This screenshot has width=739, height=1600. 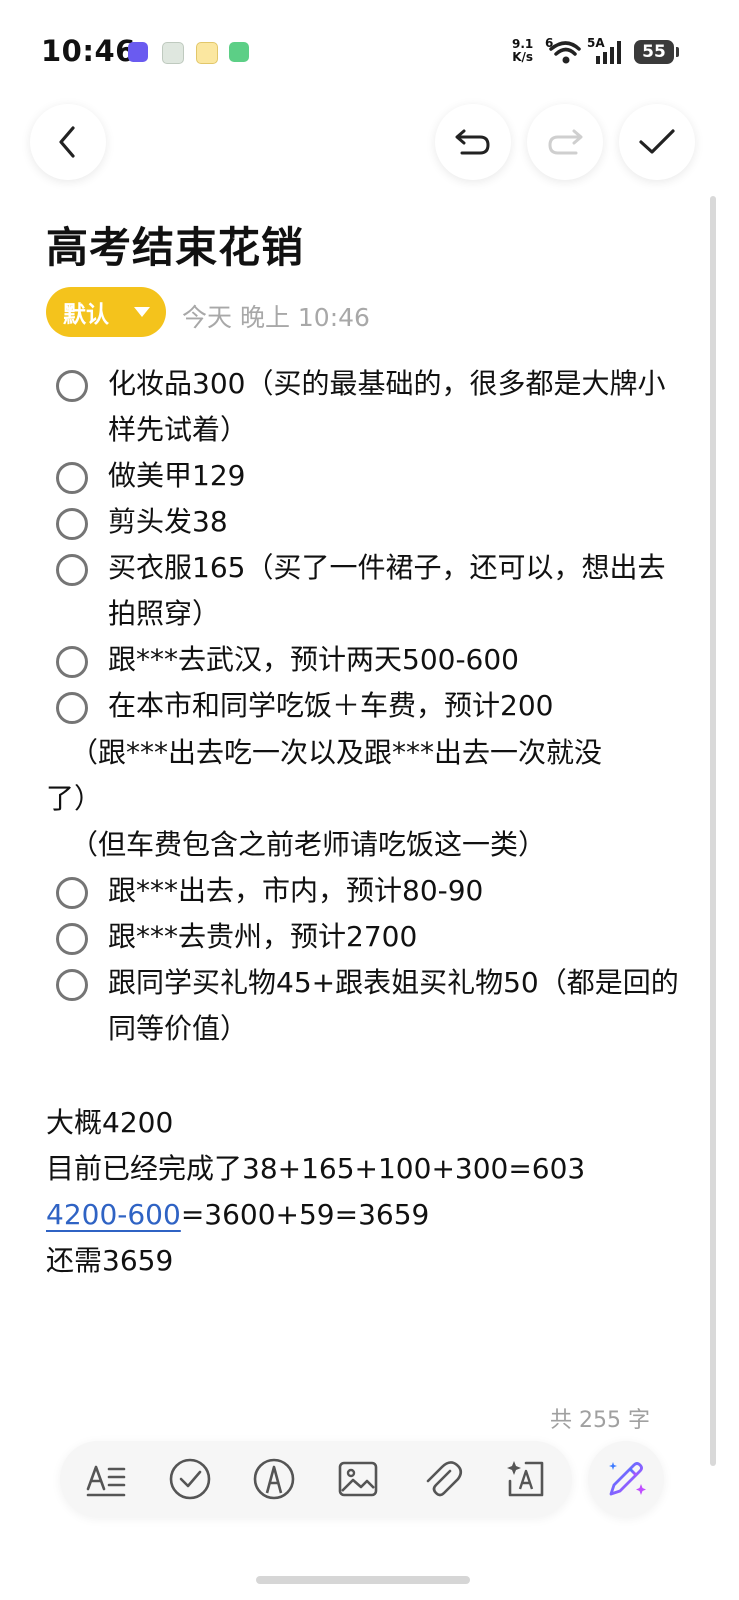 What do you see at coordinates (363, 1580) in the screenshot?
I see `home-indicator` at bounding box center [363, 1580].